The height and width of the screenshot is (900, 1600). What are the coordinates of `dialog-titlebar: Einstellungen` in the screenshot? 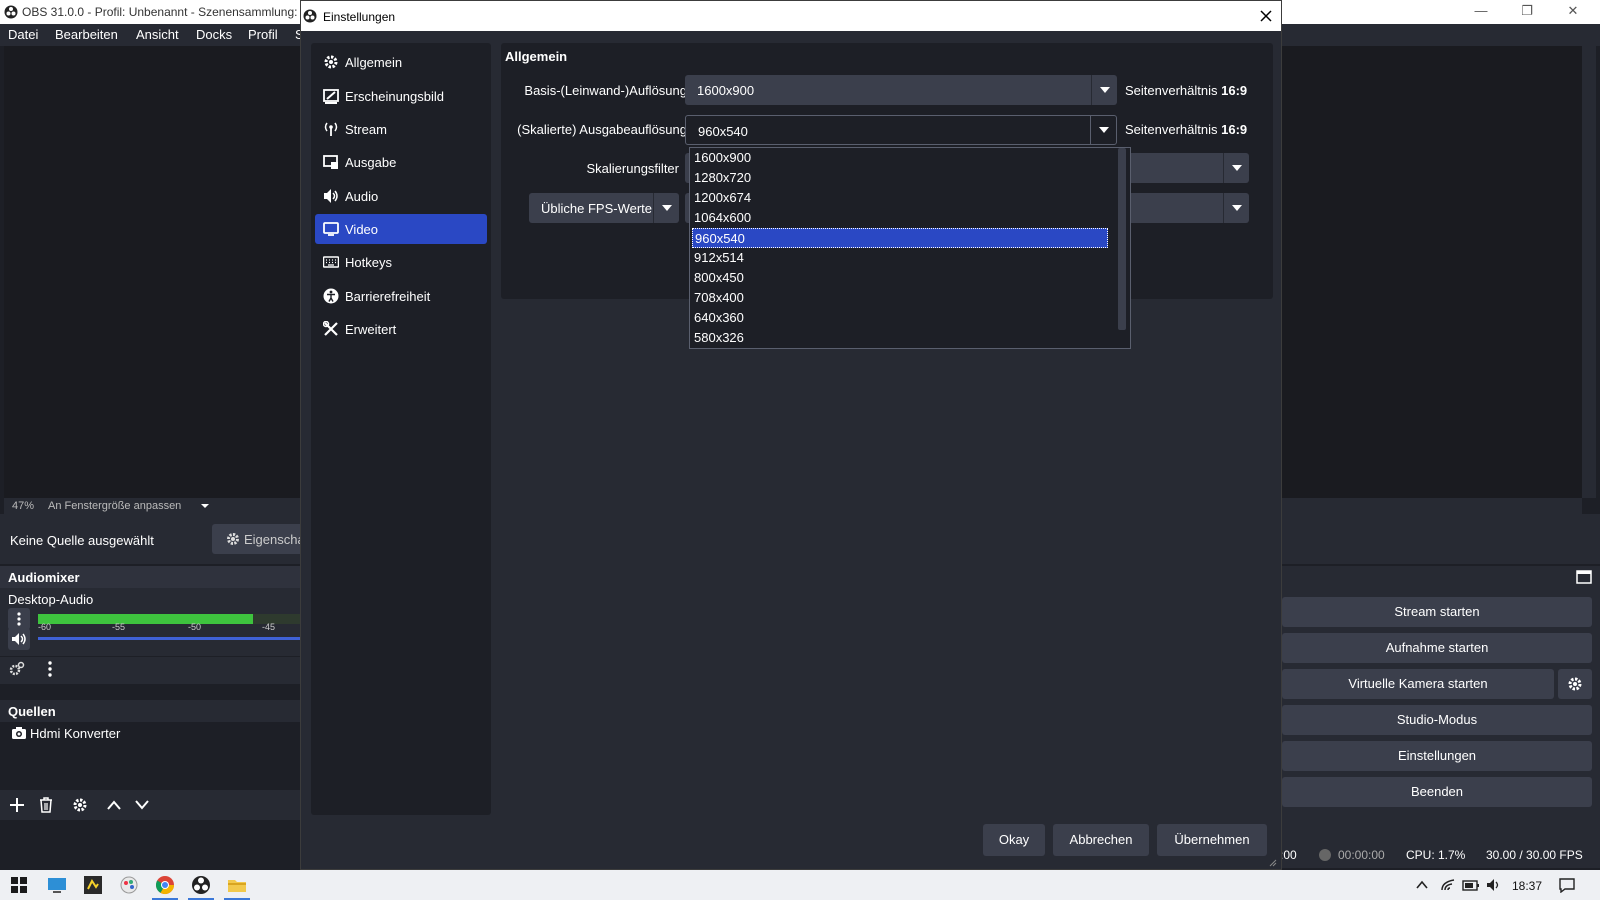 It's located at (791, 16).